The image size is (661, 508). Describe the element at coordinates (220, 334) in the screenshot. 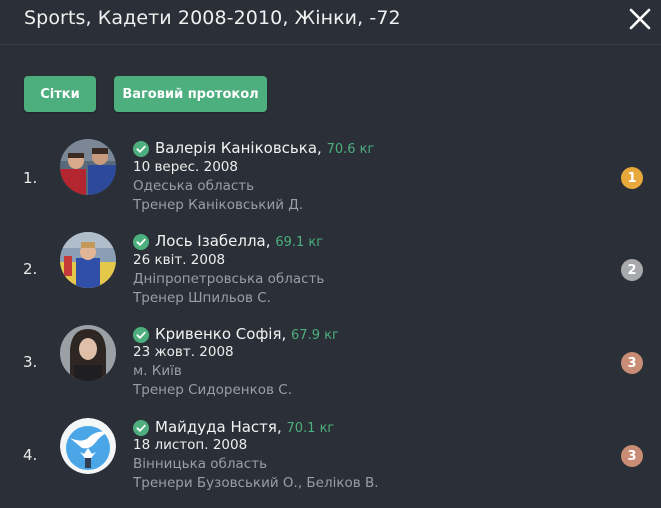

I see `athlete-name: Кривенко Софія,` at that location.